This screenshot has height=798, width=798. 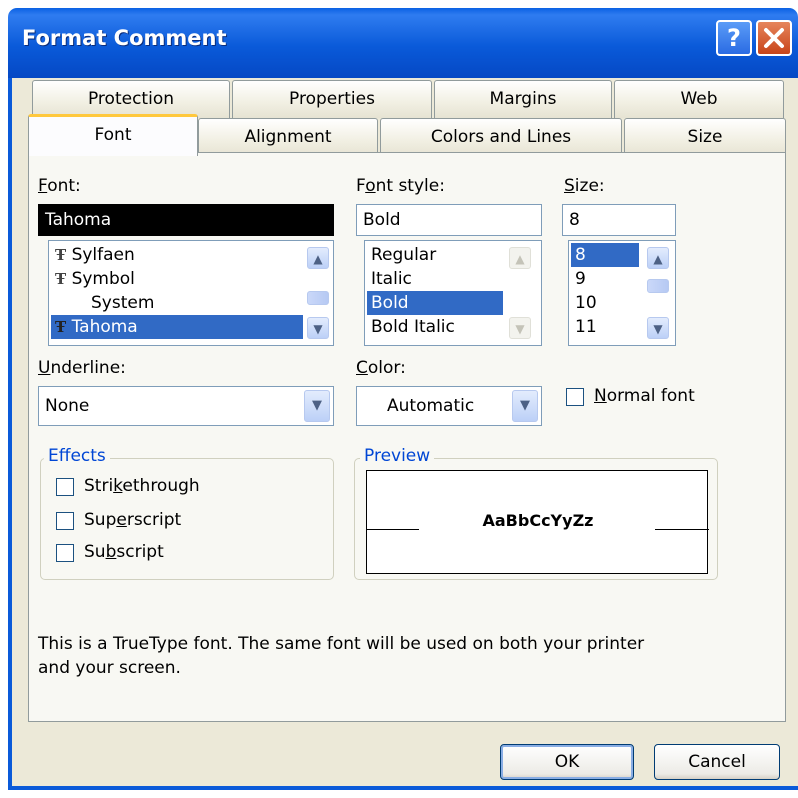 I want to click on tab-properties: Properties, so click(x=332, y=99).